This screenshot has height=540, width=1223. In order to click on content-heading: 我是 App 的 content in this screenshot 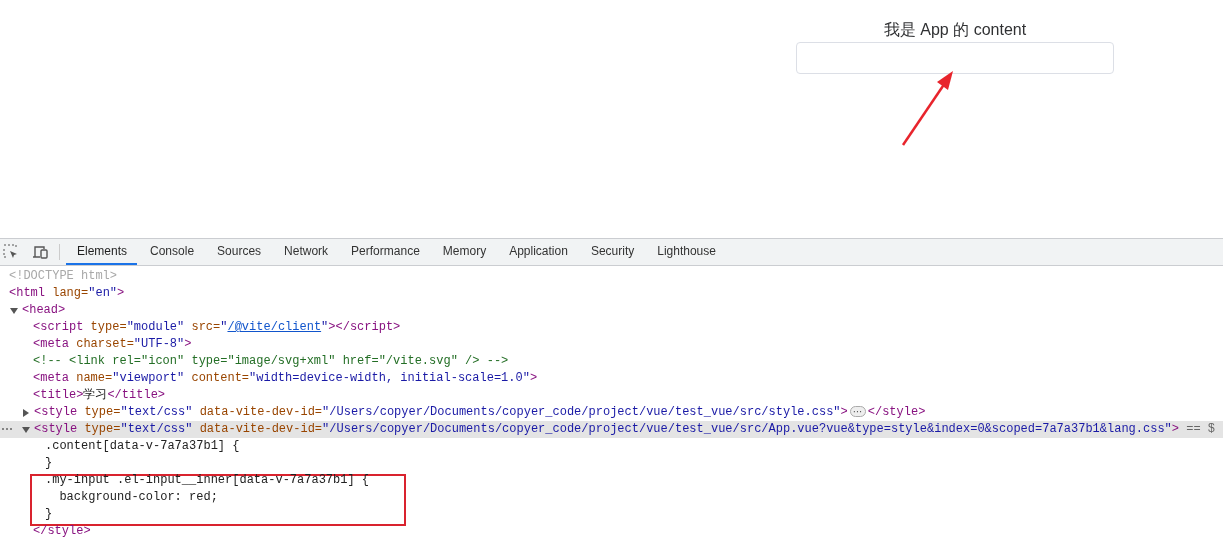, I will do `click(955, 30)`.